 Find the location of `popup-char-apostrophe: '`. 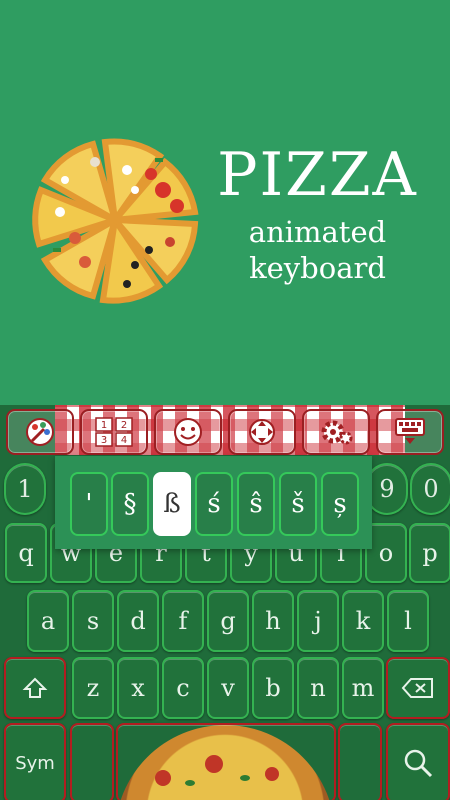

popup-char-apostrophe: ' is located at coordinates (89, 504).